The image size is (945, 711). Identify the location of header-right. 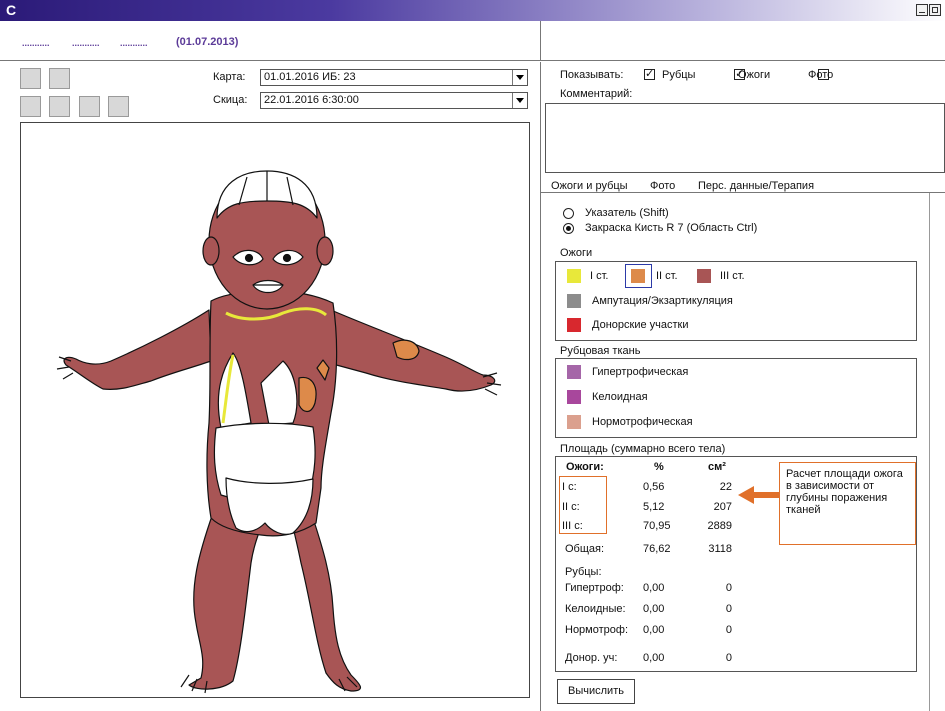
(743, 41).